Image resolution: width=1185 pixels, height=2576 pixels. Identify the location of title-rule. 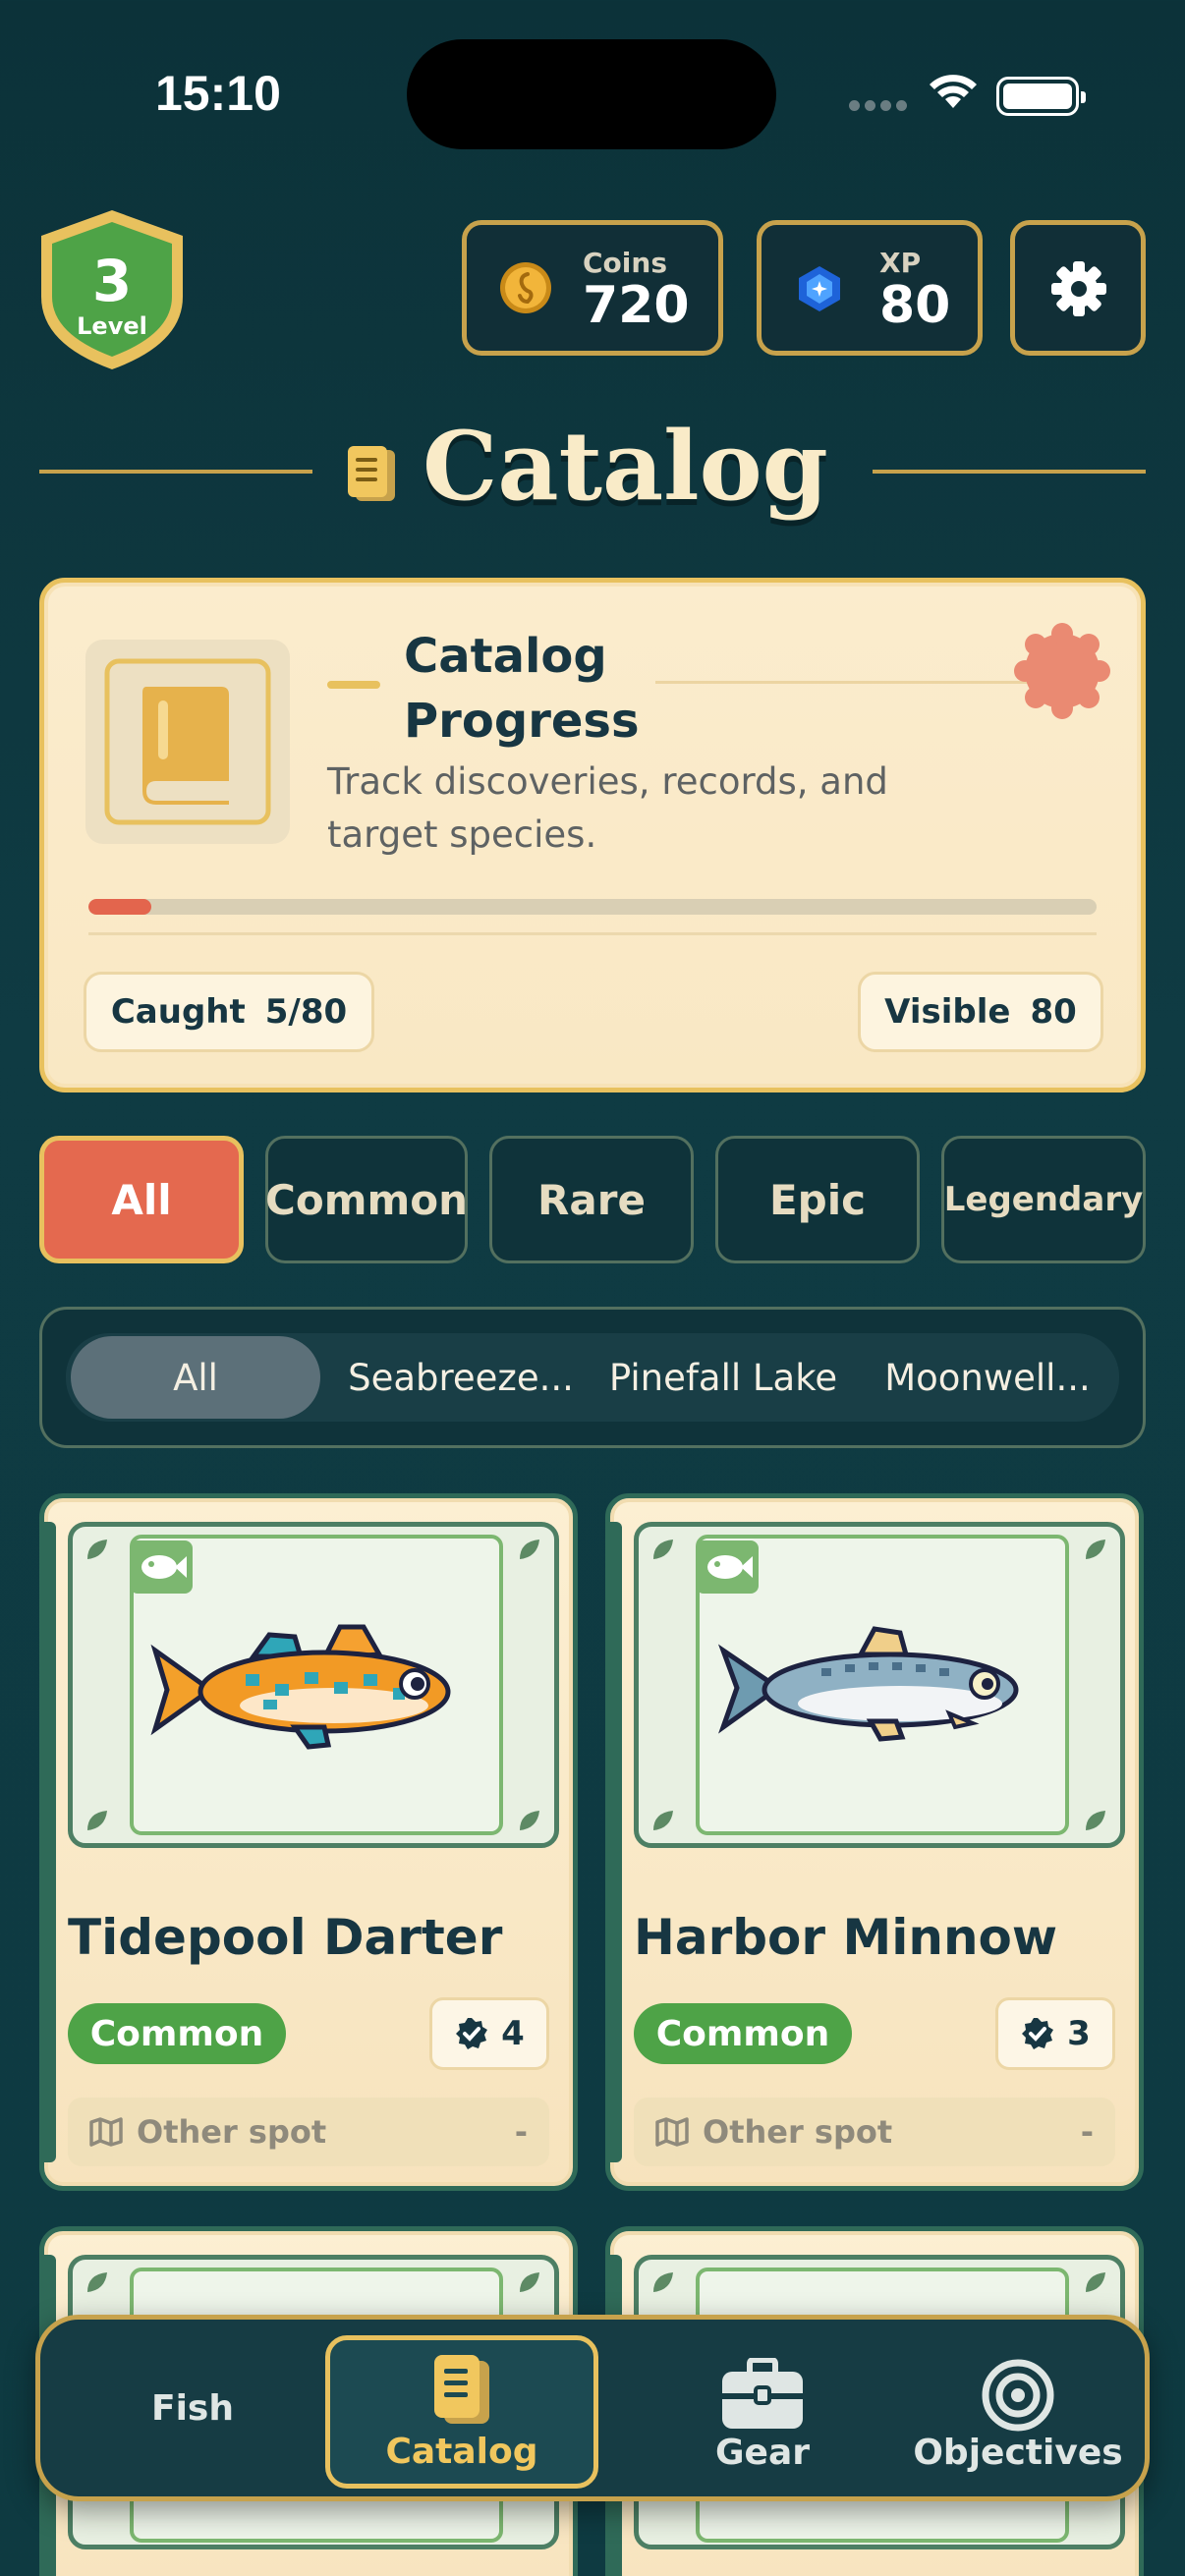
(857, 682).